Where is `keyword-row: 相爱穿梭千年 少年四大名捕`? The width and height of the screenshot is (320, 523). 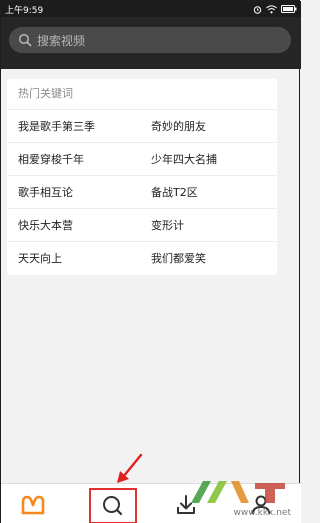 keyword-row: 相爱穿梭千年 少年四大名捕 is located at coordinates (142, 158).